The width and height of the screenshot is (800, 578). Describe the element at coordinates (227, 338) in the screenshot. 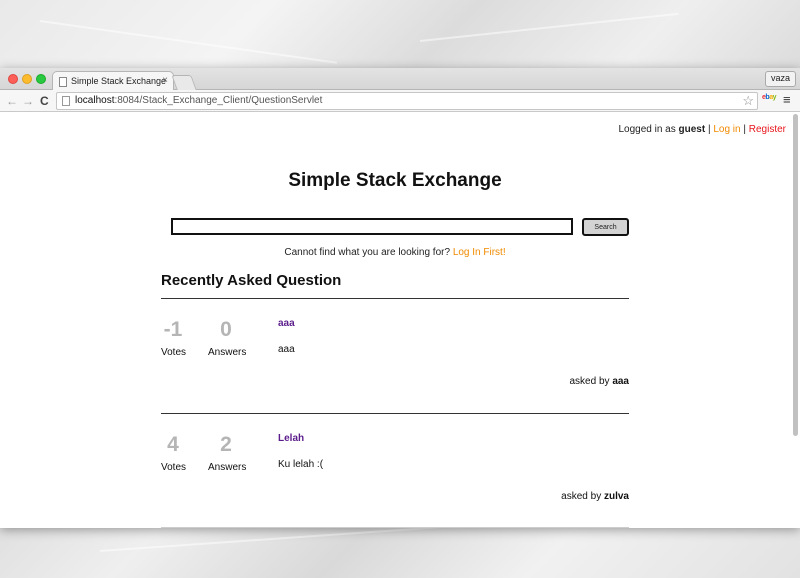

I see `answer-count: 0 Answers` at that location.